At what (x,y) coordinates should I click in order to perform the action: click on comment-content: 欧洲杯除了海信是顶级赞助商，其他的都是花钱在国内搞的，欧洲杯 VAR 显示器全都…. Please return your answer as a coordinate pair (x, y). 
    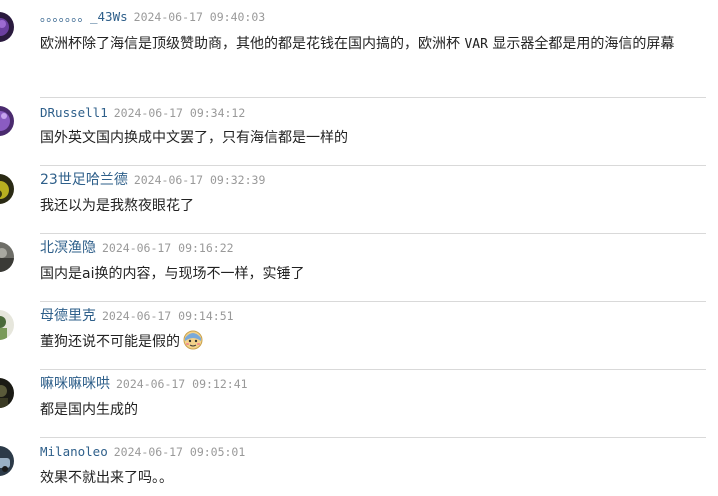
    Looking at the image, I should click on (357, 44).